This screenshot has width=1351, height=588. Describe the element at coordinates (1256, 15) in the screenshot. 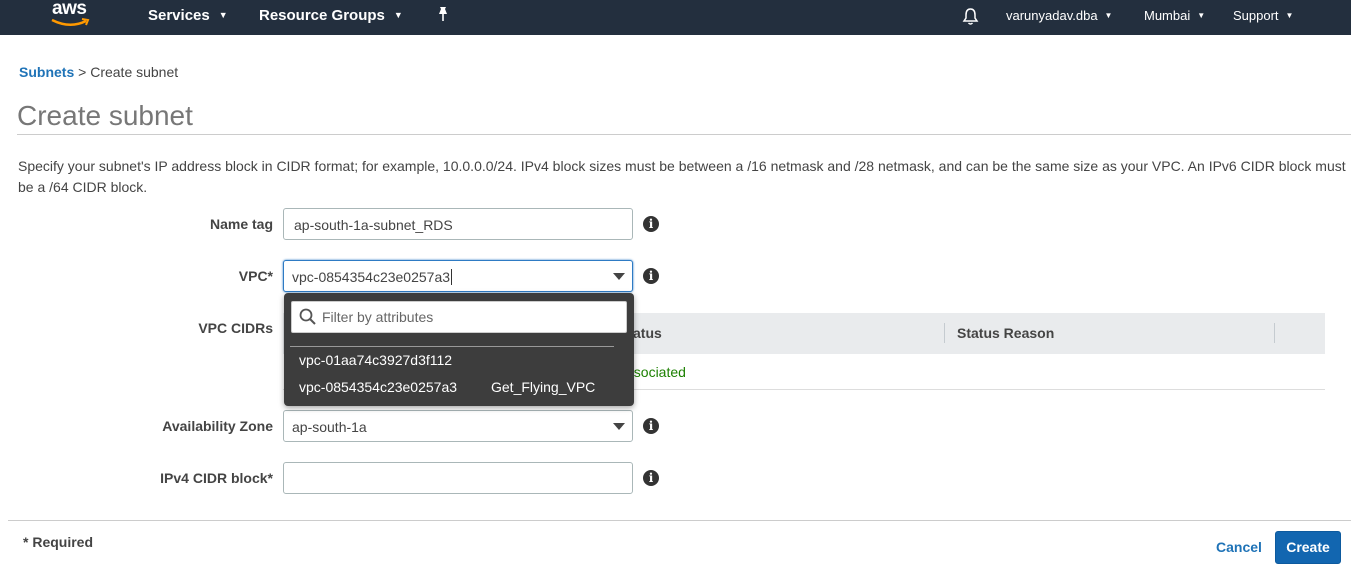

I see `support-label: Support` at that location.